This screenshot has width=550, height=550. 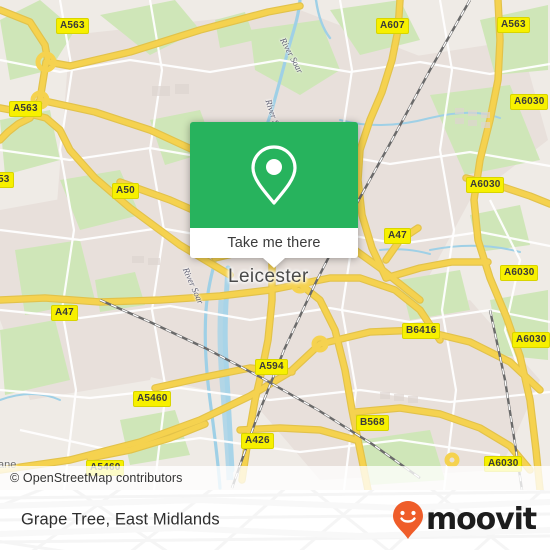 What do you see at coordinates (268, 276) in the screenshot?
I see `place-label-leicester: Leicester` at bounding box center [268, 276].